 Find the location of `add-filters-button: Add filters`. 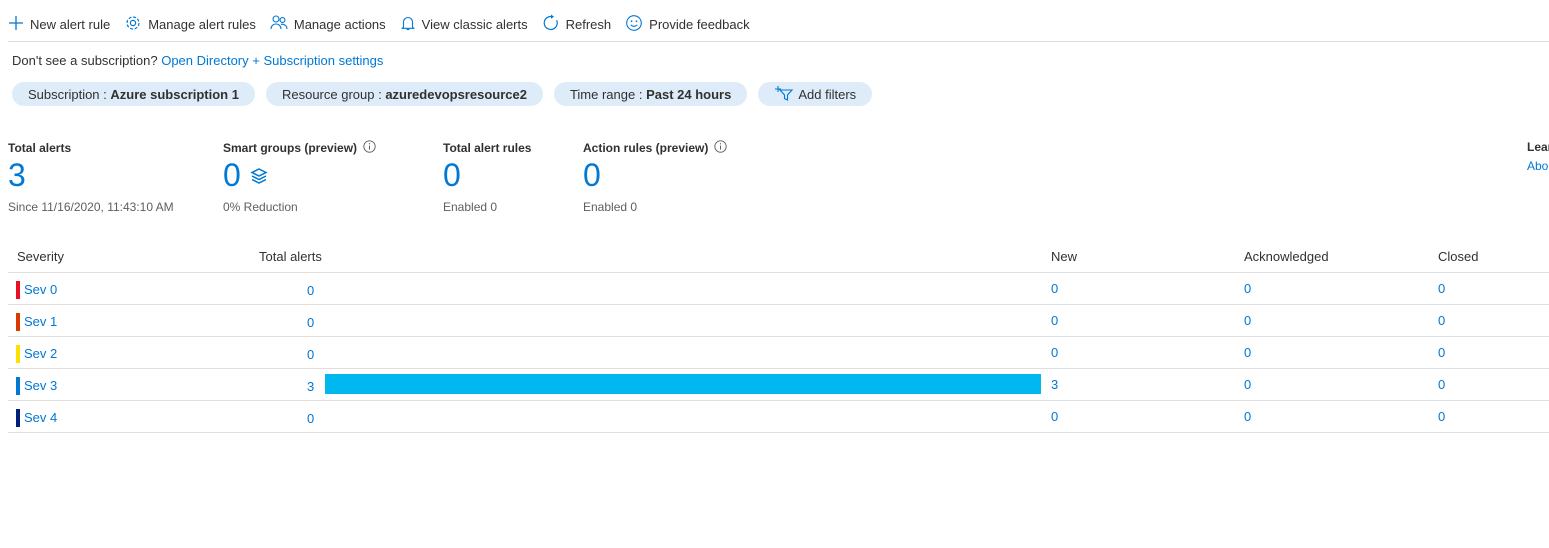

add-filters-button: Add filters is located at coordinates (815, 94).